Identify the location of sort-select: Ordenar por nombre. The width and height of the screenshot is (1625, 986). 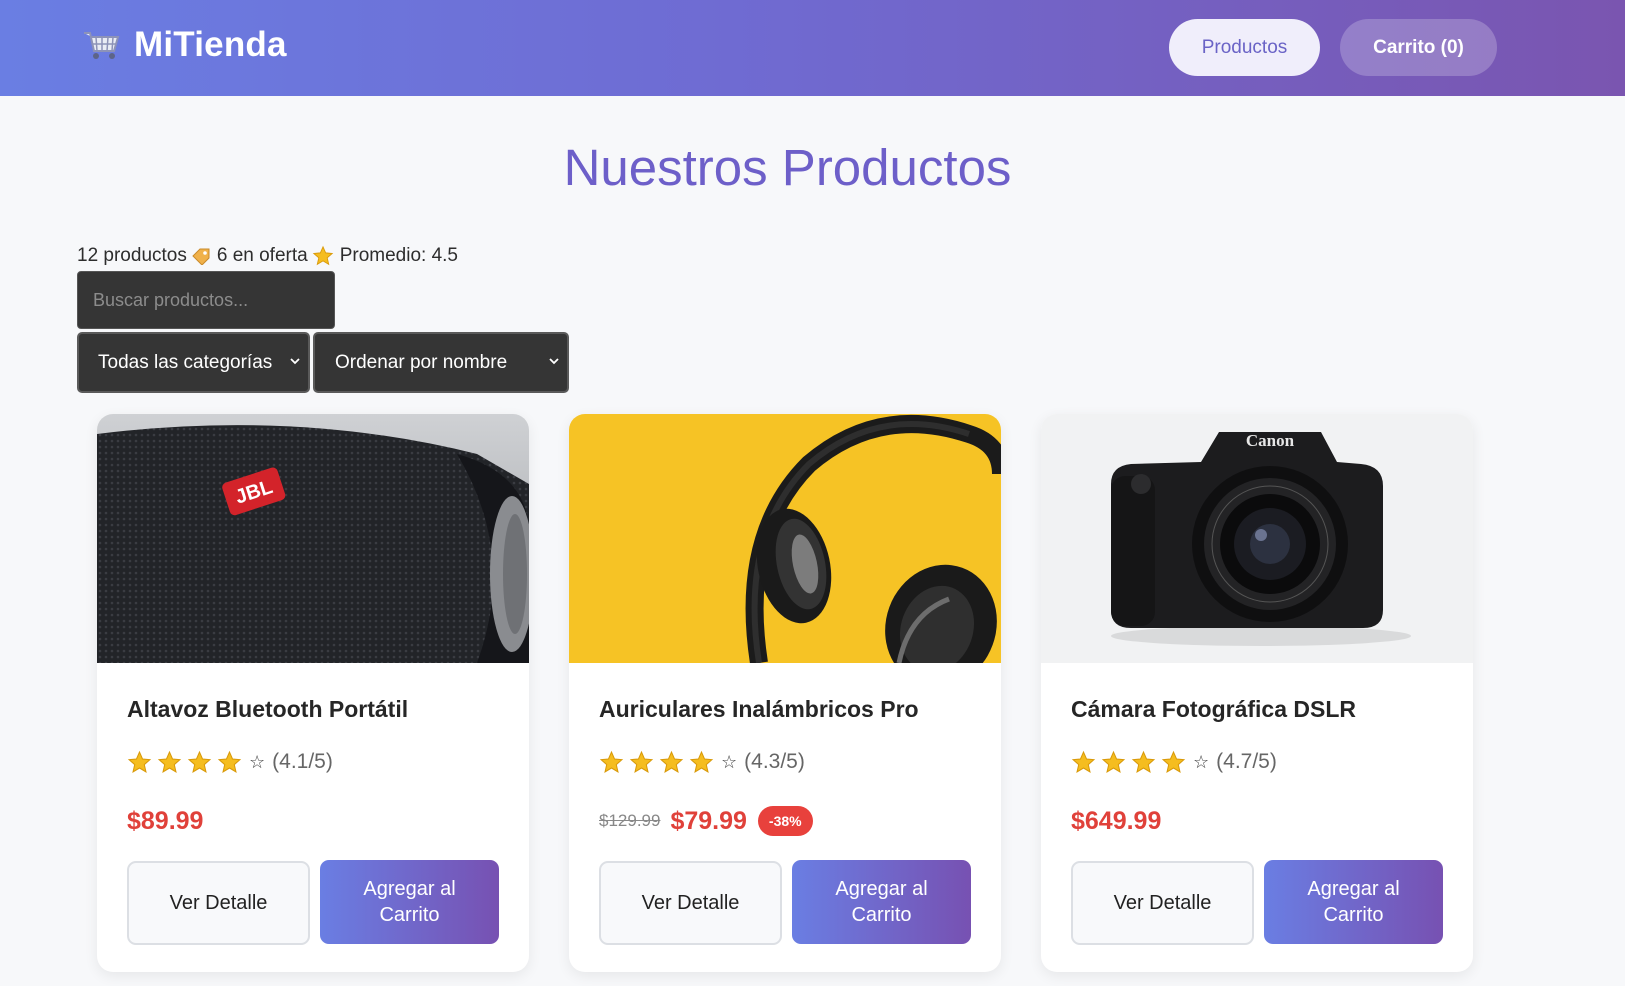
(441, 362).